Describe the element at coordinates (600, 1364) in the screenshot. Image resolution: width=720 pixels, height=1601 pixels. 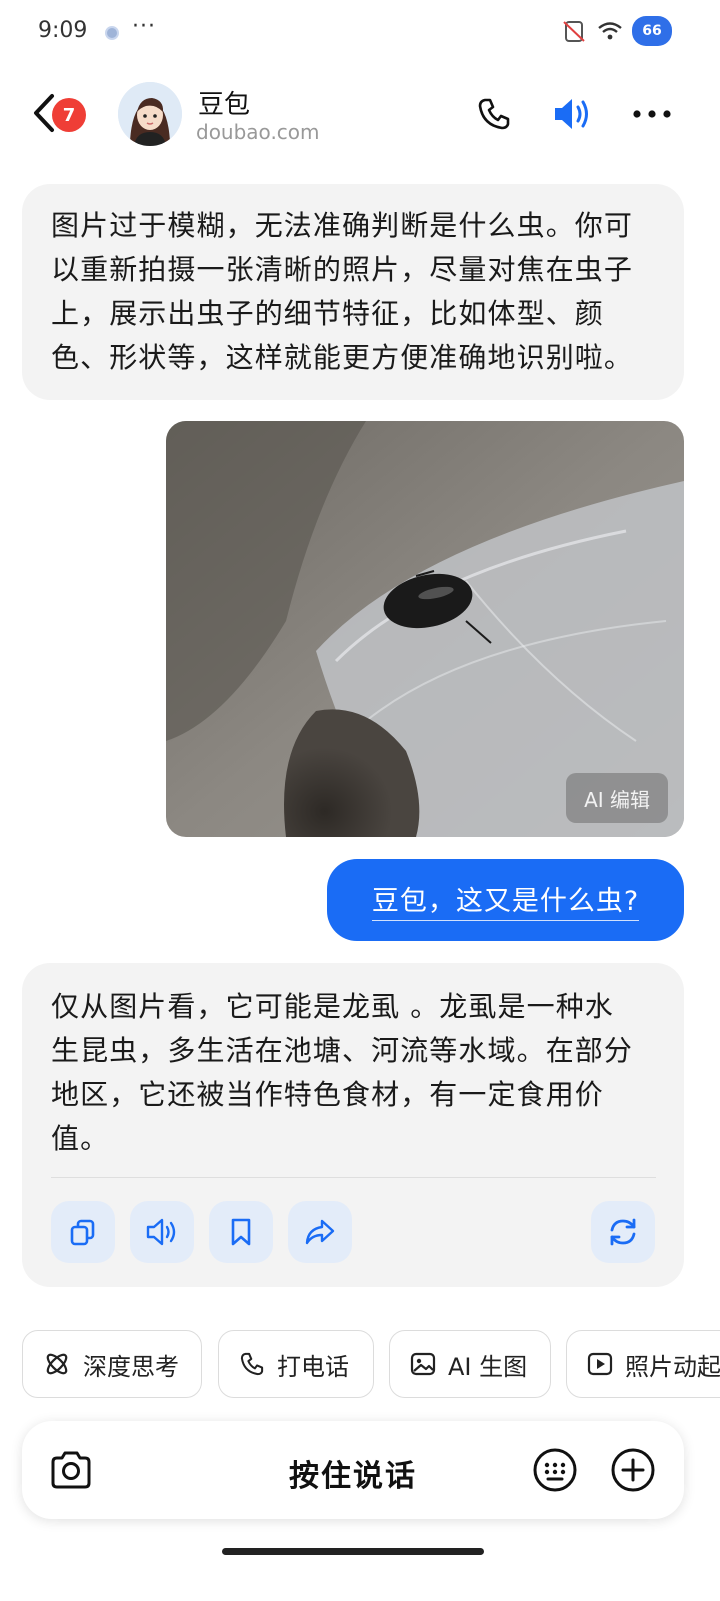
I see `play-icon` at that location.